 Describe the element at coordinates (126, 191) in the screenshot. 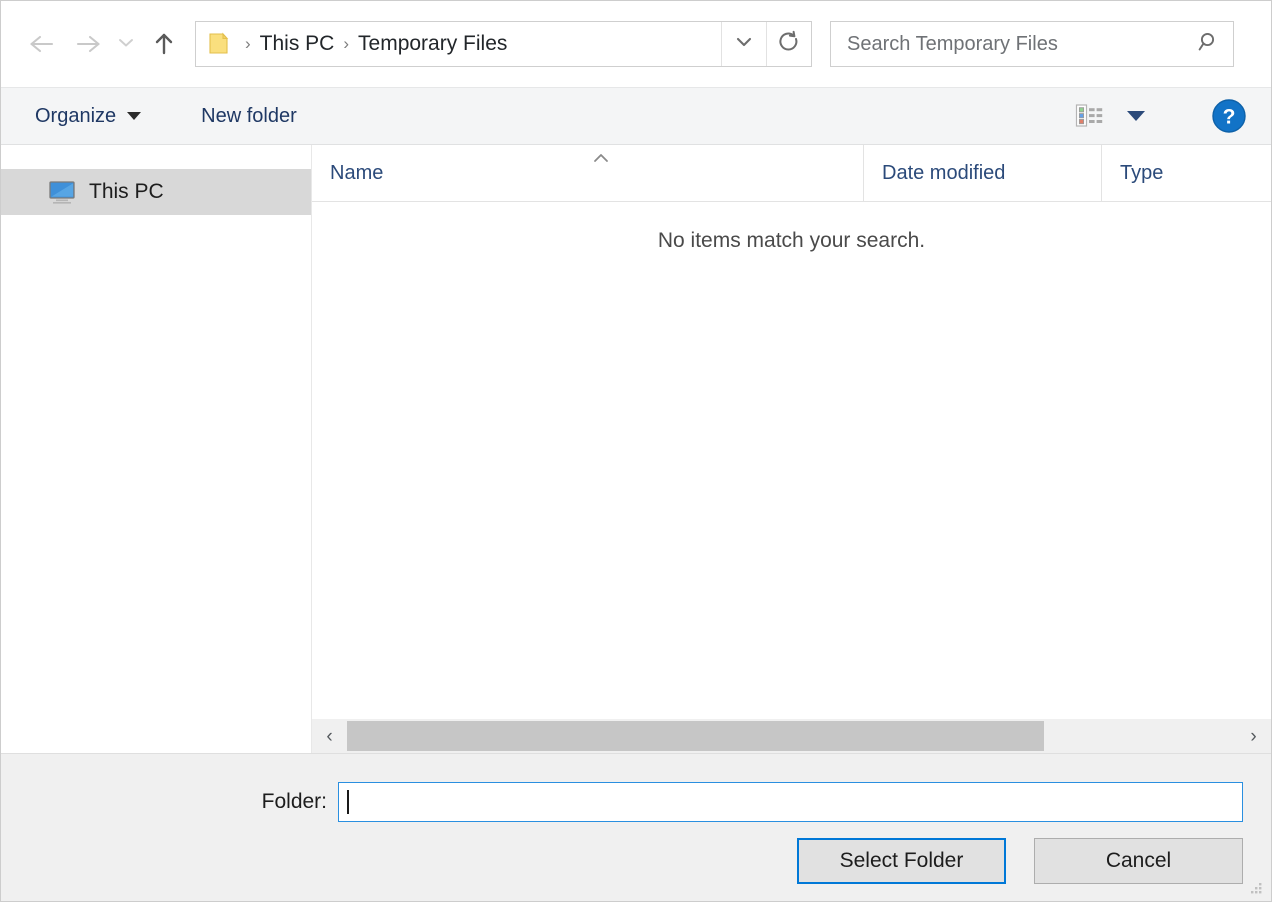

I see `sidebar-item-label: This PC` at that location.